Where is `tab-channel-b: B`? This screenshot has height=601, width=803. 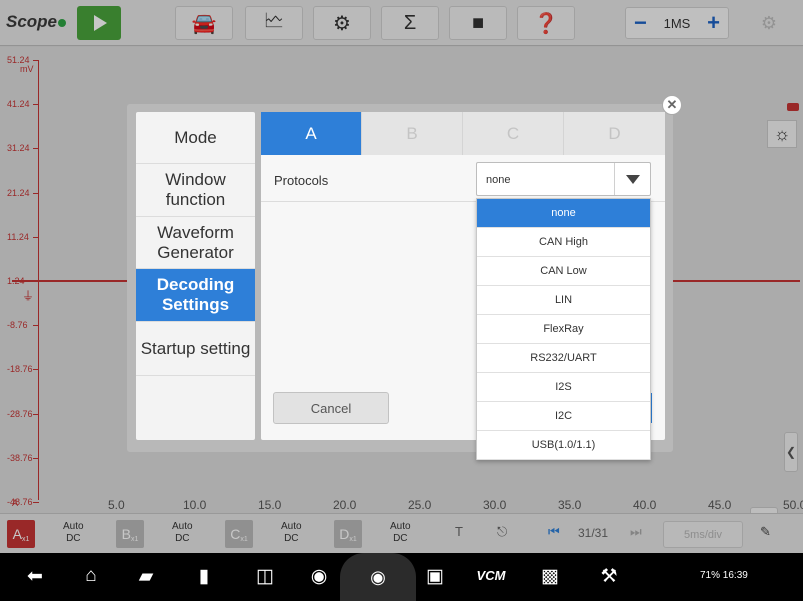
tab-channel-b: B is located at coordinates (412, 133).